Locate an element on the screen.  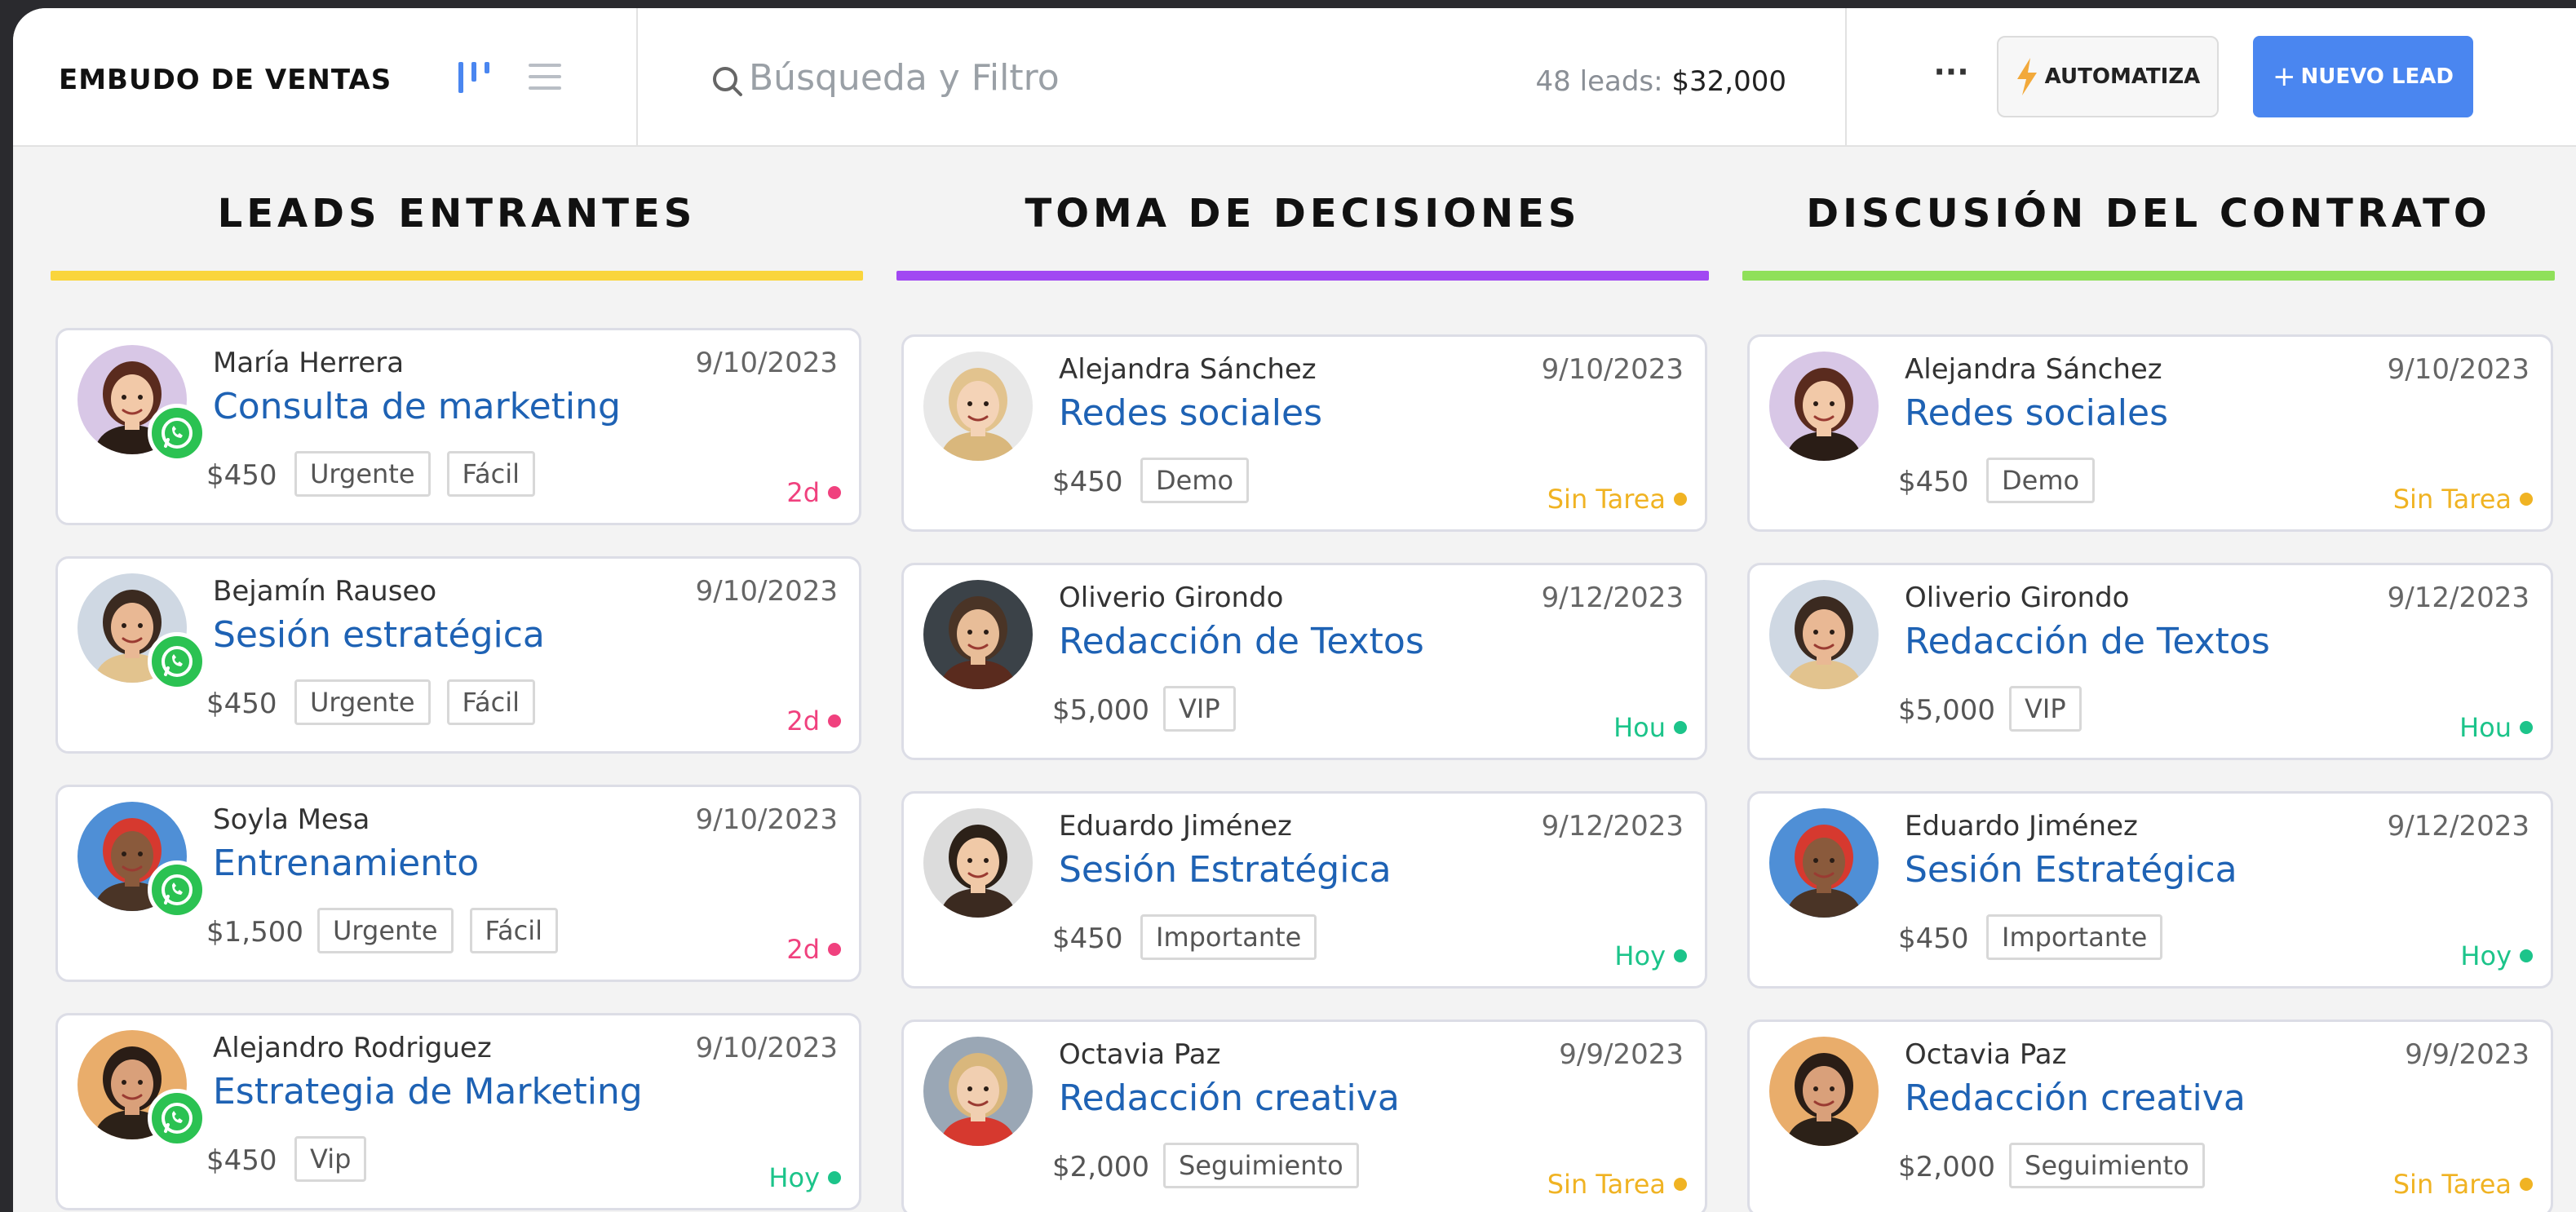
actions-section: ··· AUTOMATIZA + NUEVO LEAD is located at coordinates (2212, 77).